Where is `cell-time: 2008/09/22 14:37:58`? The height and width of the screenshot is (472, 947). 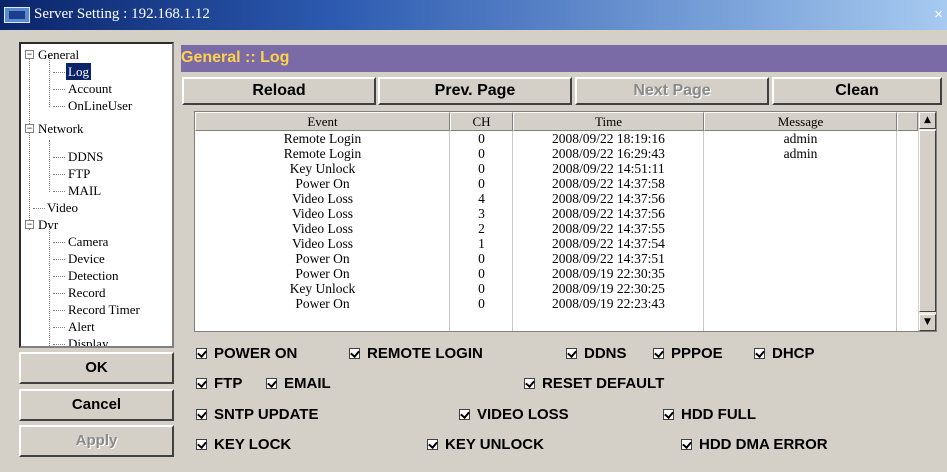 cell-time: 2008/09/22 14:37:58 is located at coordinates (608, 183).